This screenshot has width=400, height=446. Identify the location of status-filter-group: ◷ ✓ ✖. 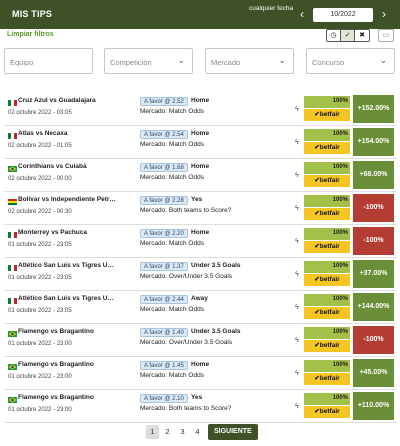
(348, 35).